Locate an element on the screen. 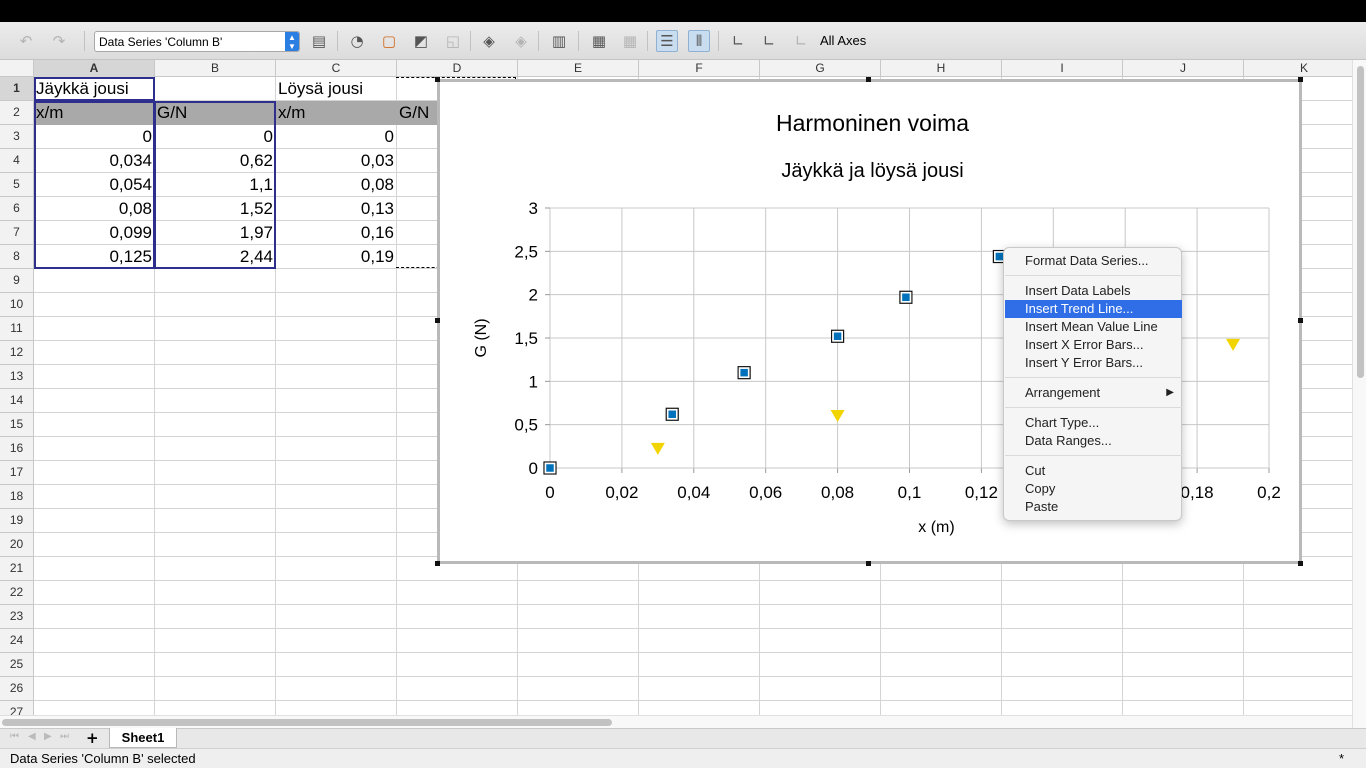  legend-icon: ▦ is located at coordinates (630, 41).